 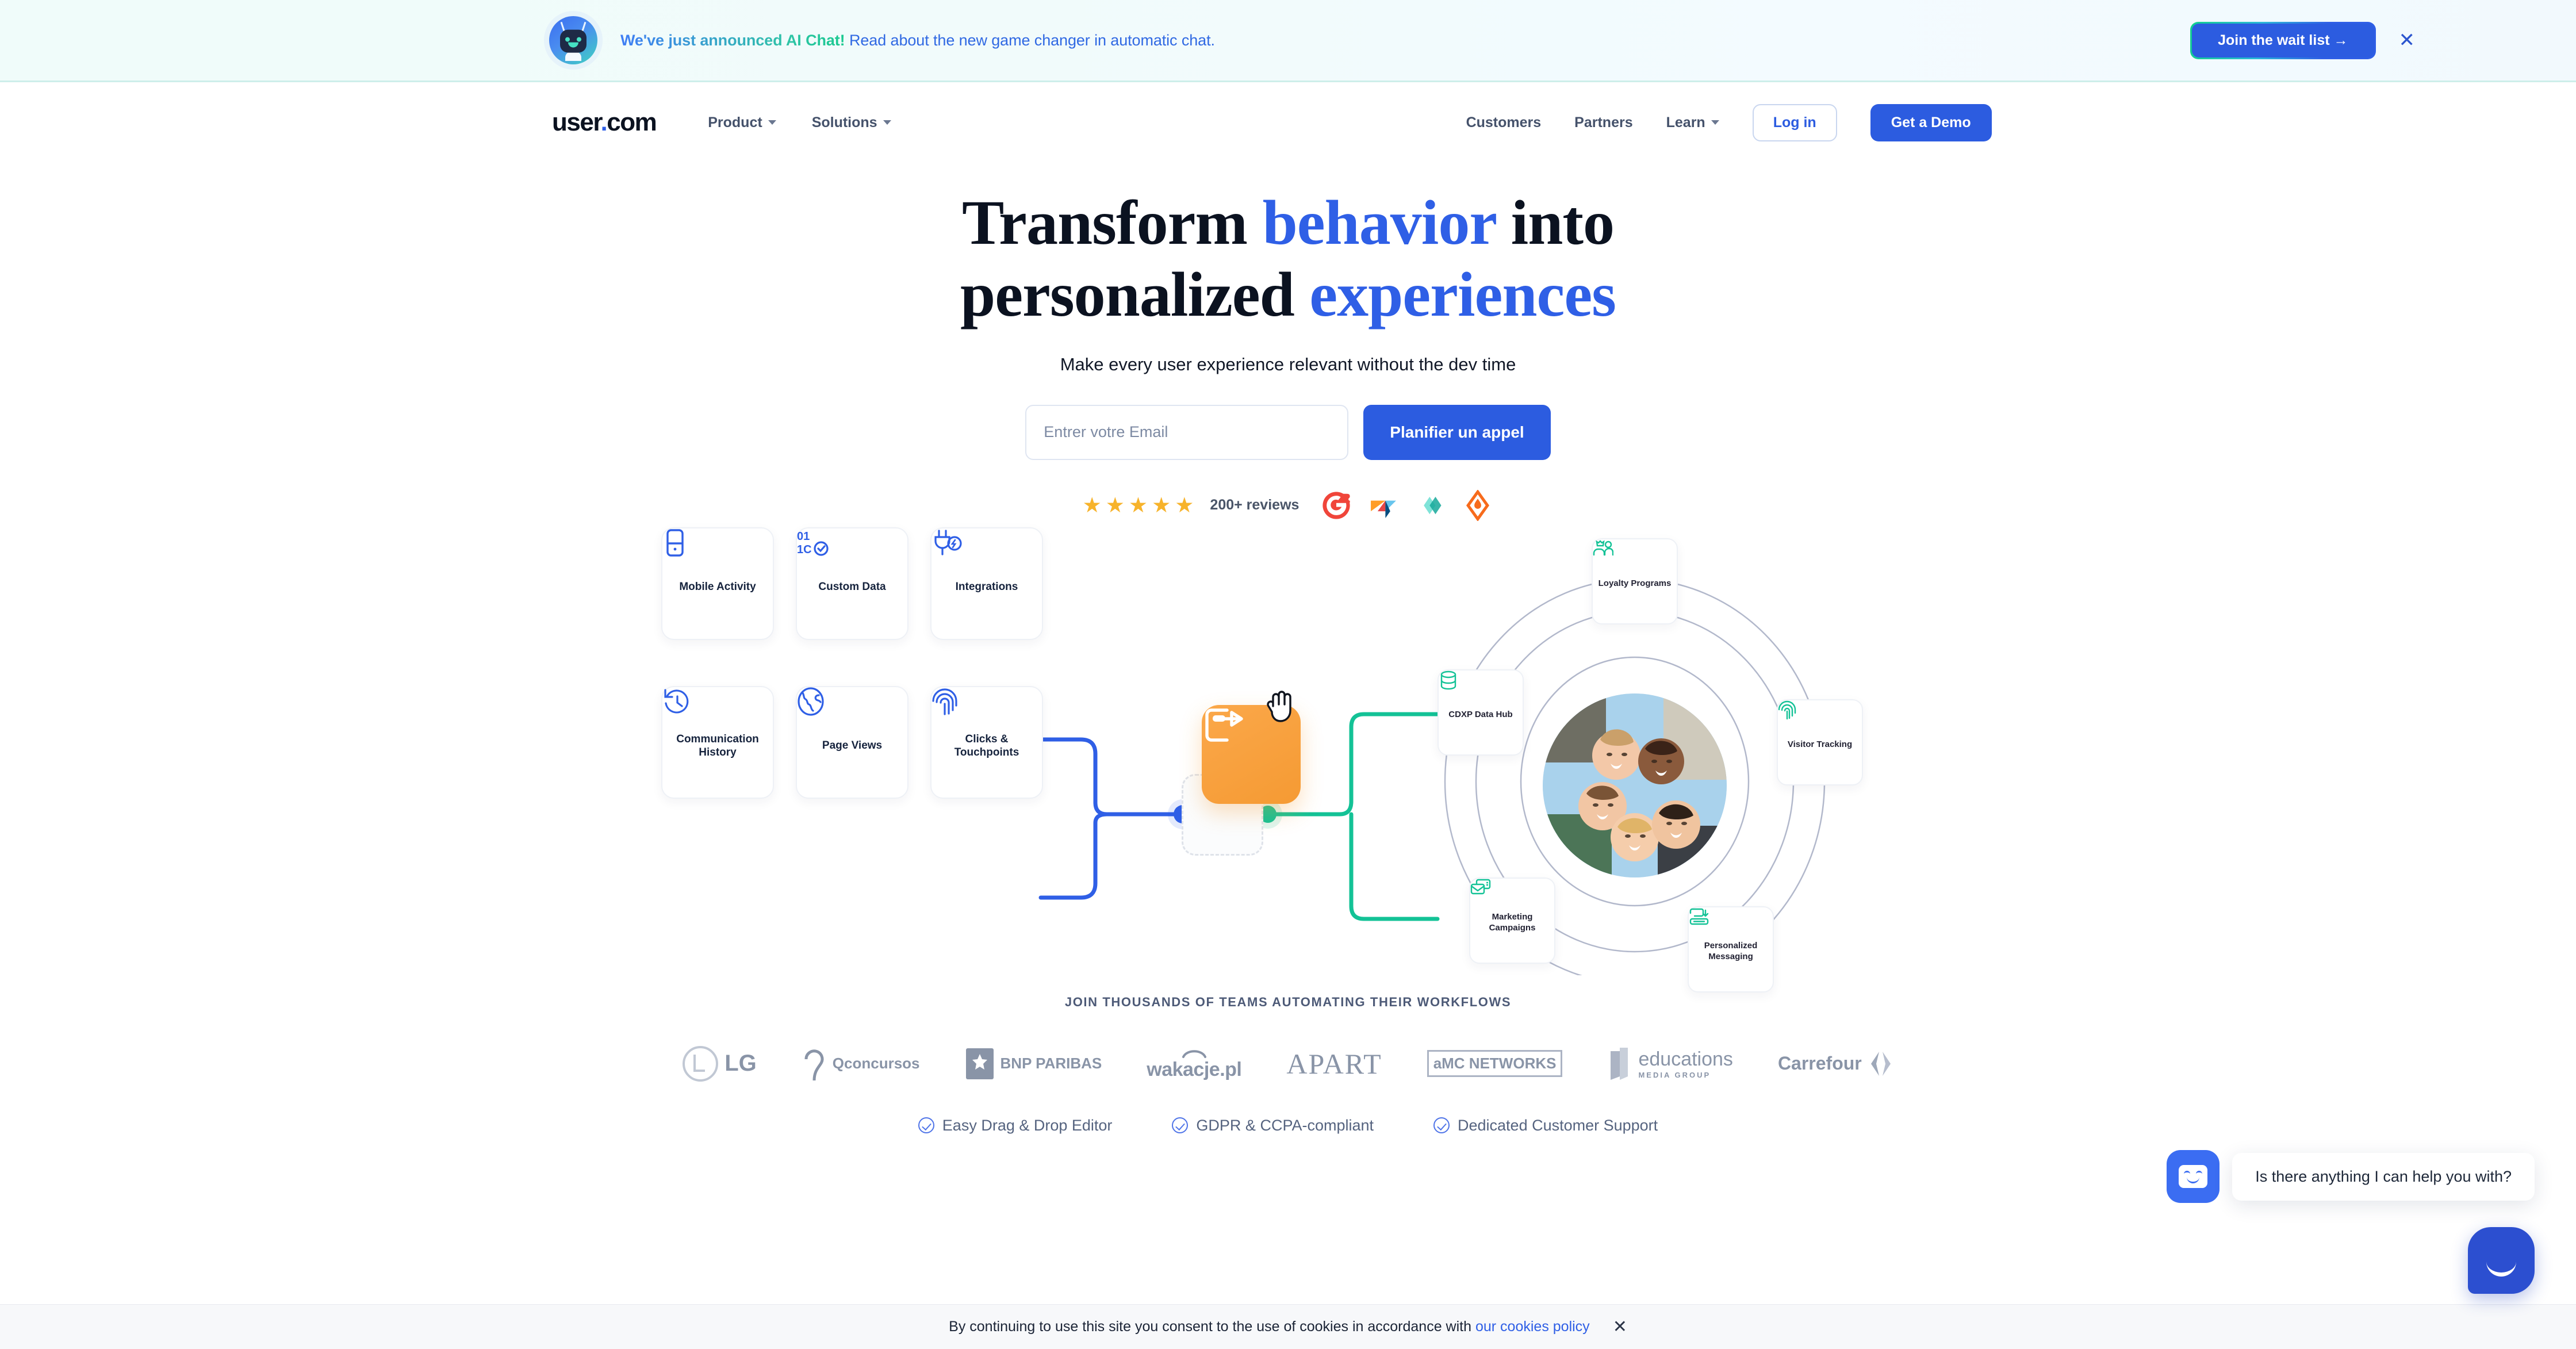 What do you see at coordinates (1336, 505) in the screenshot?
I see `g2-badge-icon` at bounding box center [1336, 505].